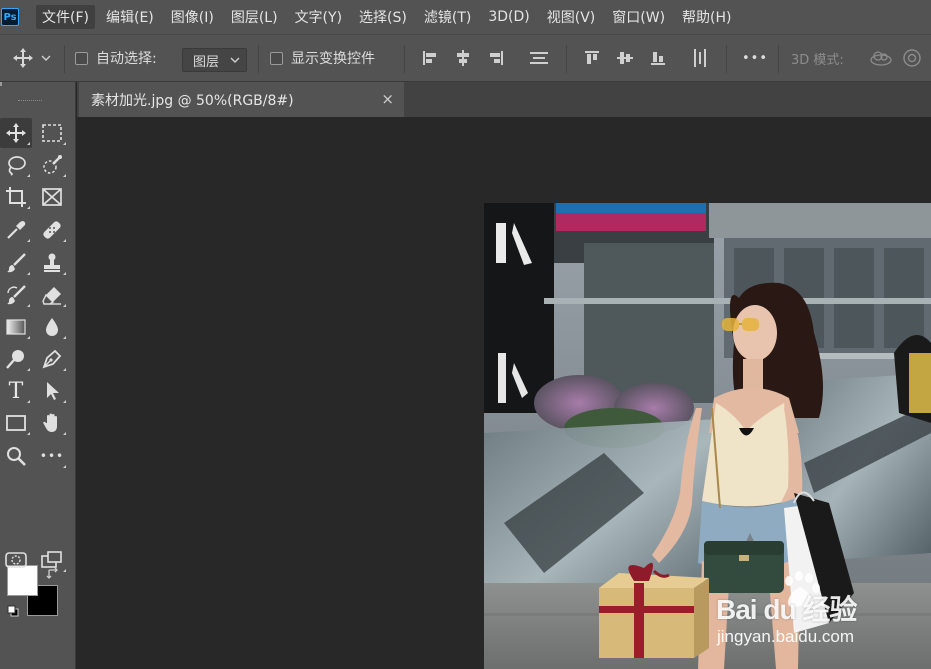 The width and height of the screenshot is (931, 669). I want to click on quick-mask-icon, so click(16, 560).